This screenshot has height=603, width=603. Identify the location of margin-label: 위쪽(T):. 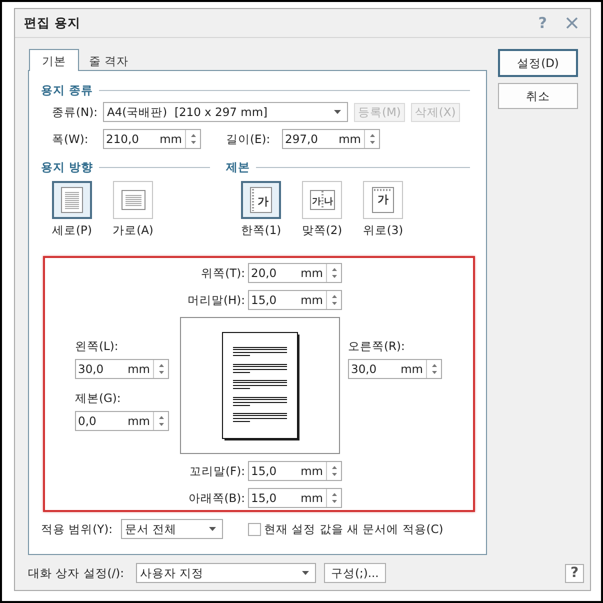
(223, 273).